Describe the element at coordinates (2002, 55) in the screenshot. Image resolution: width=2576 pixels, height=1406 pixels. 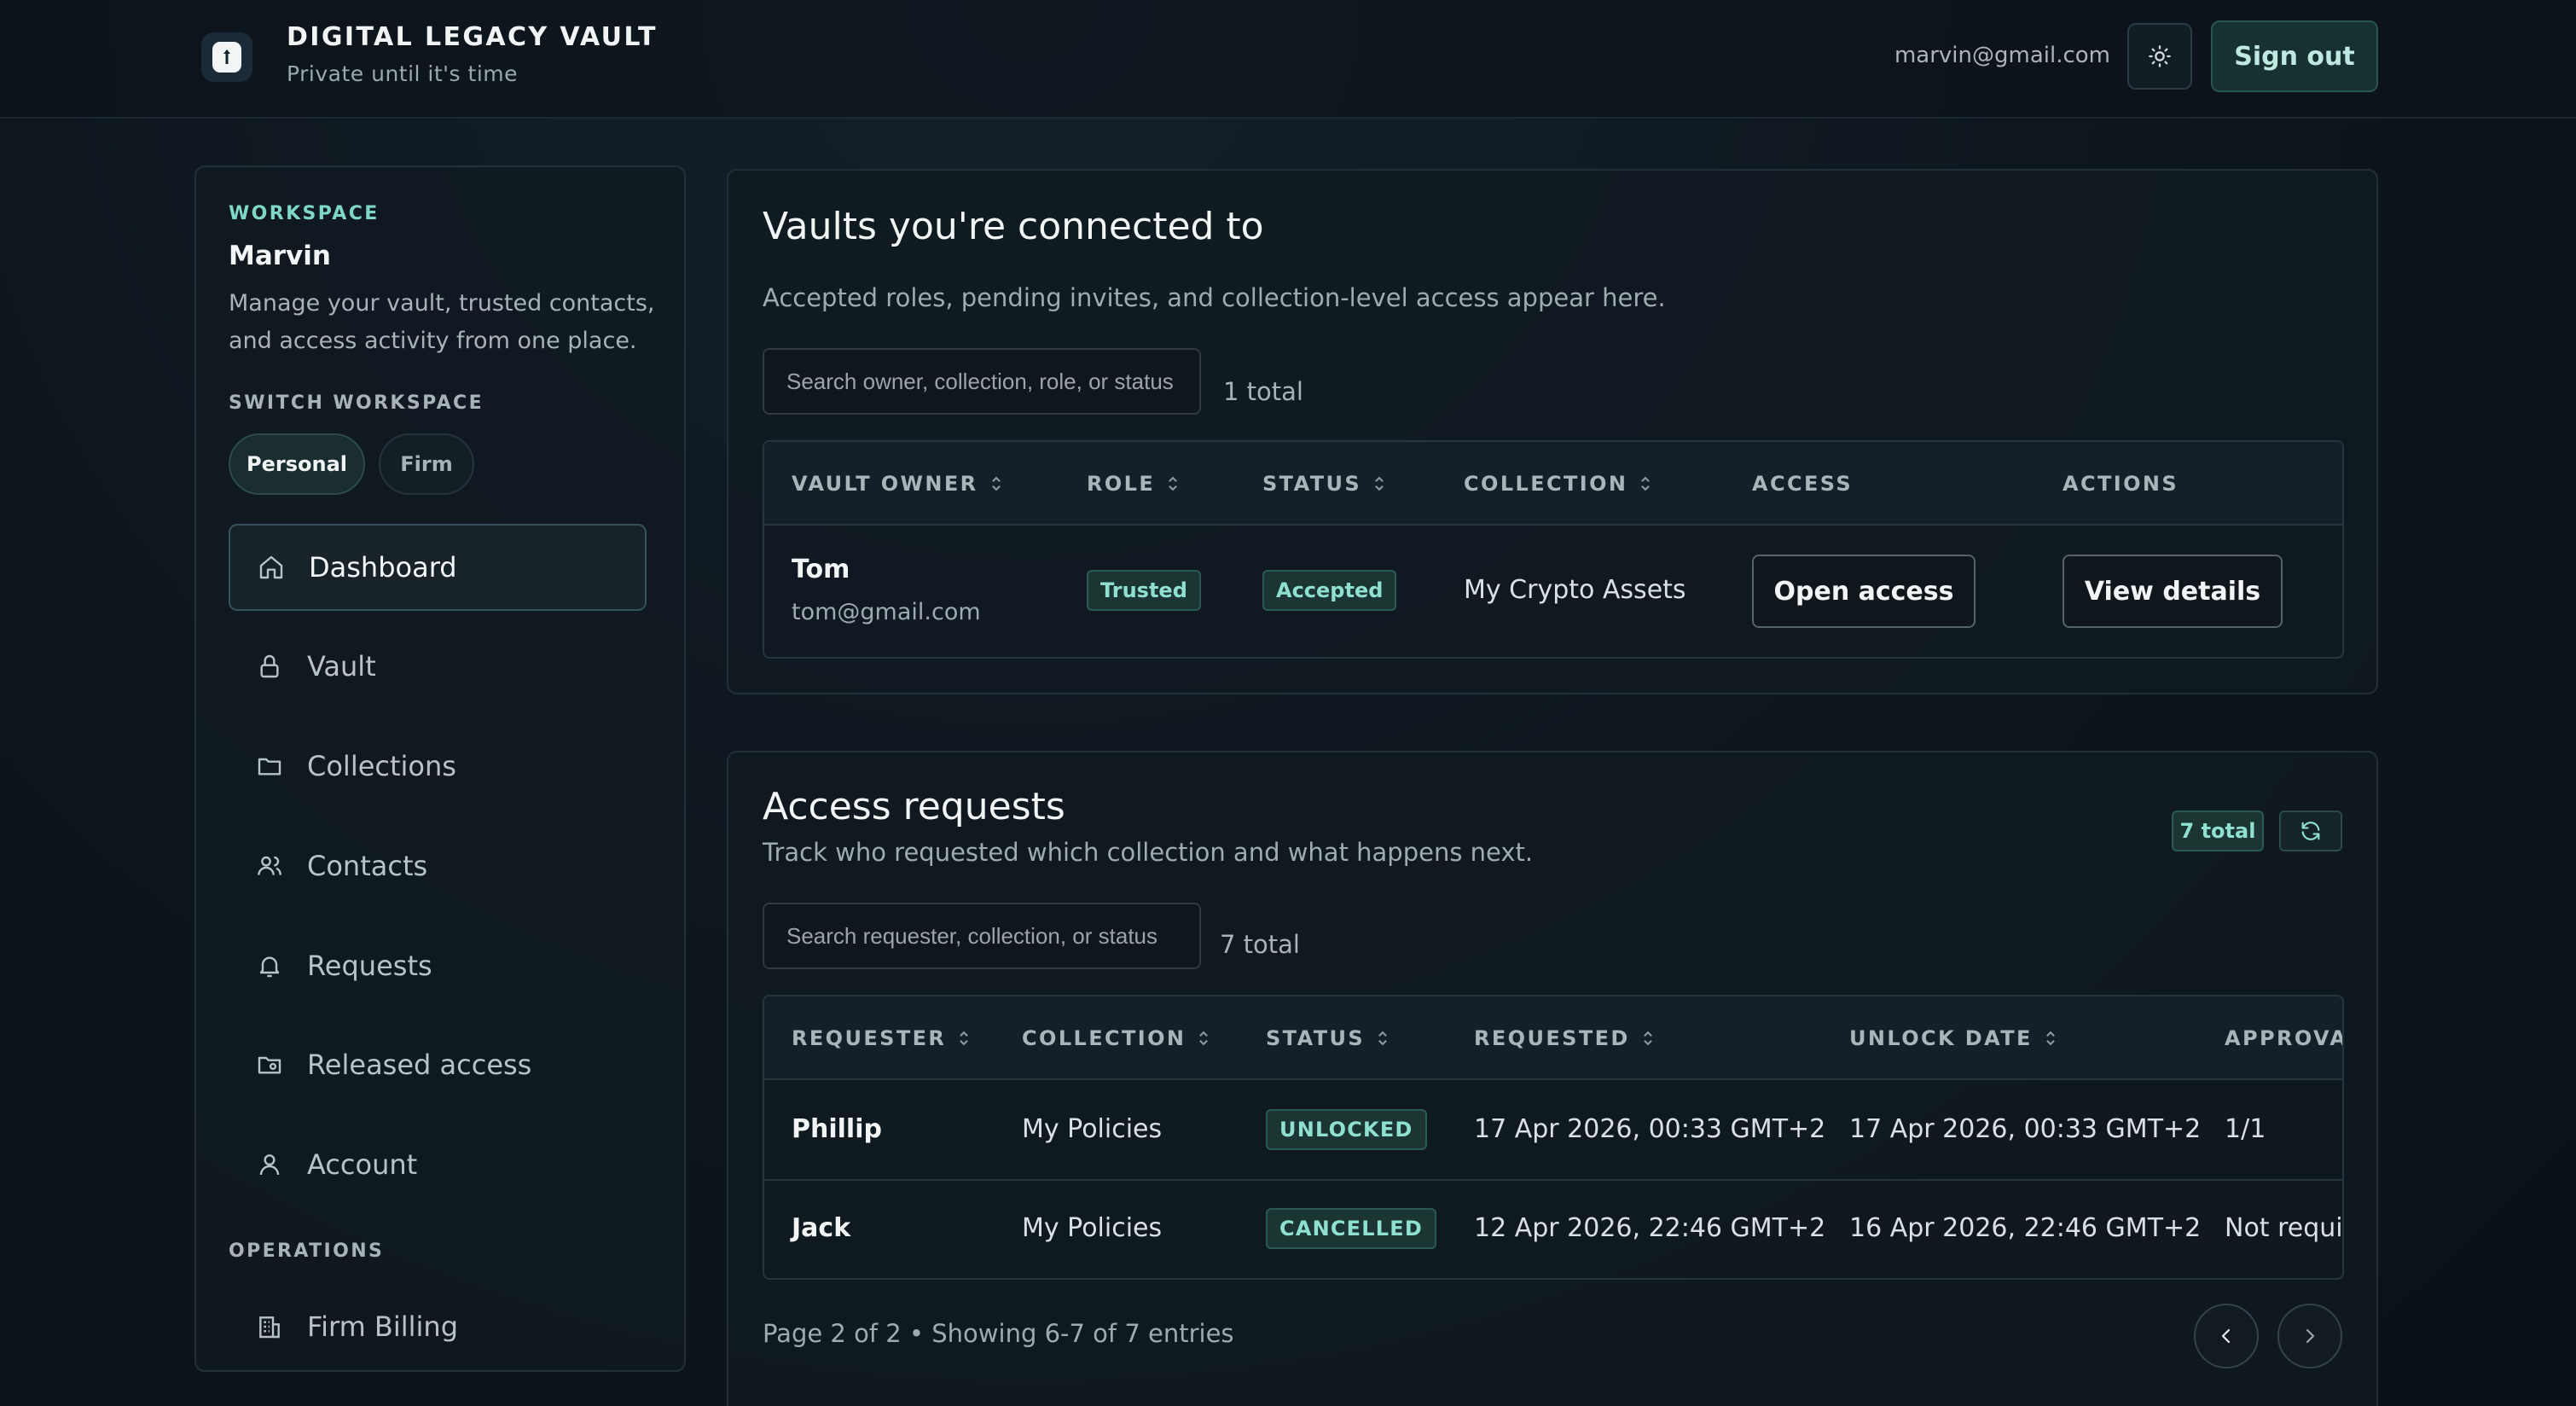
I see `user-email: marvin@gmail.com` at that location.